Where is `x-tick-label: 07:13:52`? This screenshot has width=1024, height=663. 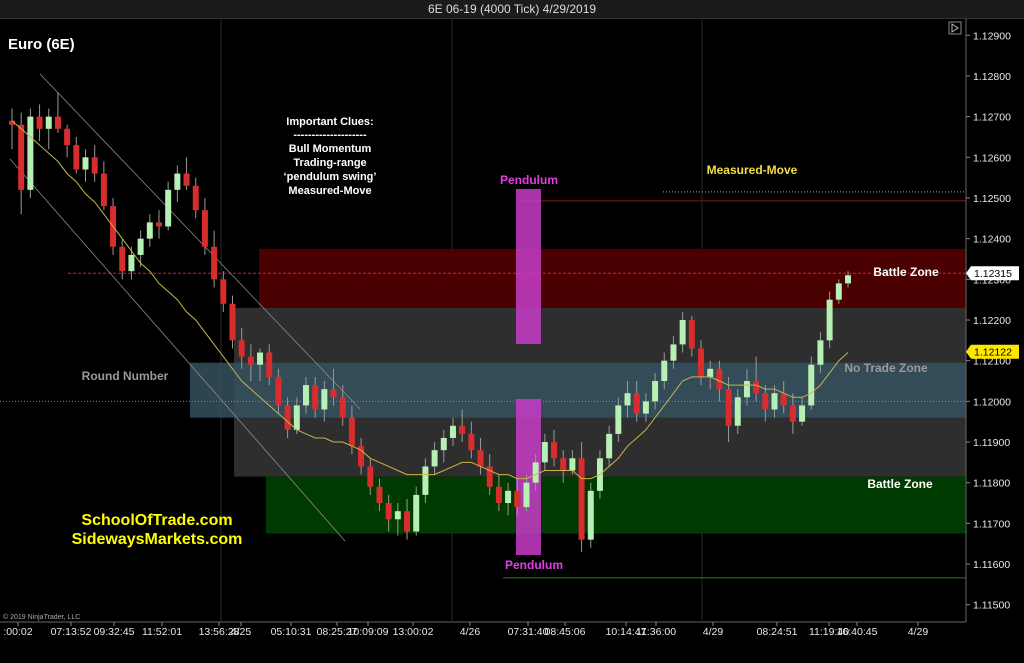 x-tick-label: 07:13:52 is located at coordinates (71, 632).